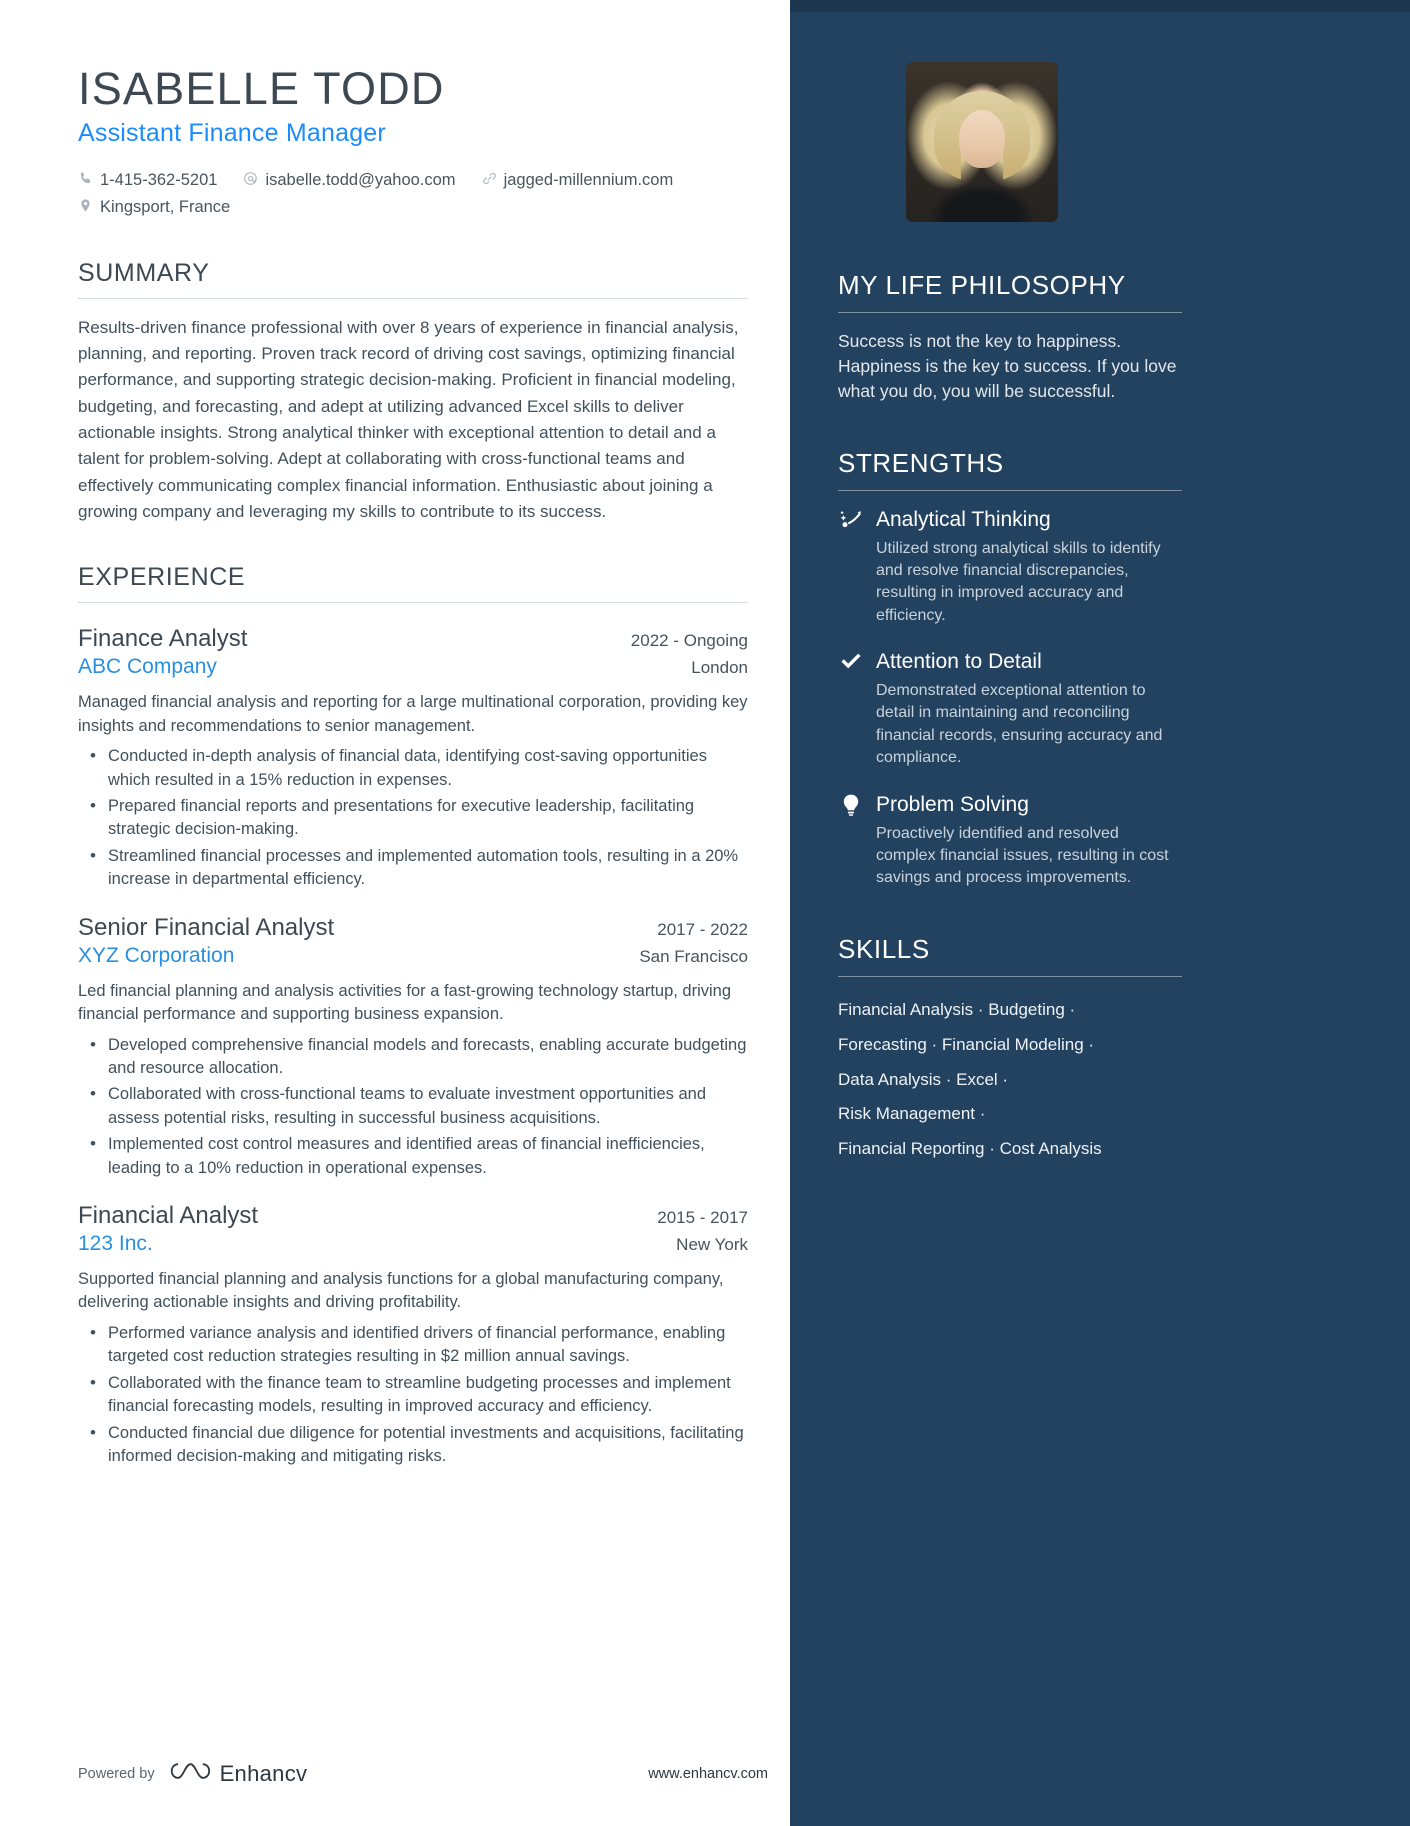 The image size is (1410, 1826). What do you see at coordinates (165, 206) in the screenshot?
I see `contact-location-text: Kingsport, France` at bounding box center [165, 206].